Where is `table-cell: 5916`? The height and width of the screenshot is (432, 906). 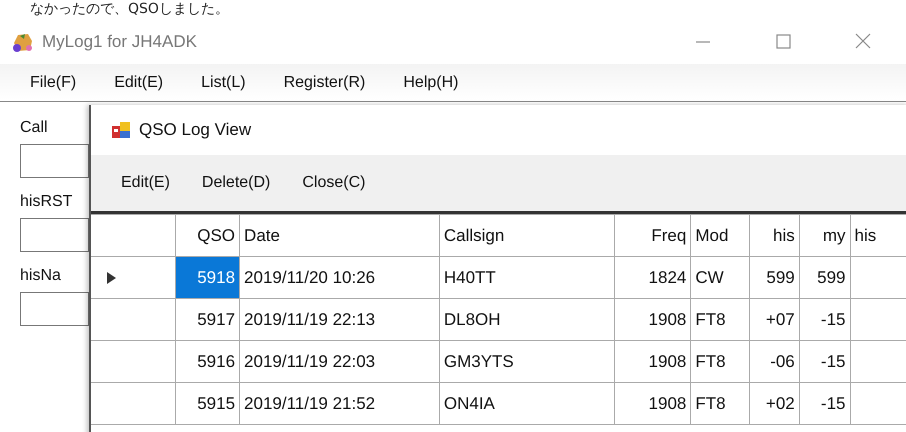
table-cell: 5916 is located at coordinates (208, 361).